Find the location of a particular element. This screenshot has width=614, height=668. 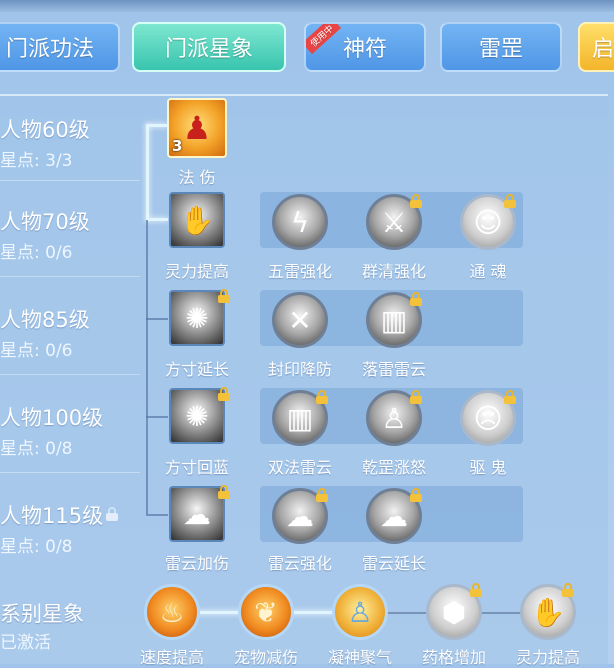

pet-icon: ❦ is located at coordinates (266, 612).